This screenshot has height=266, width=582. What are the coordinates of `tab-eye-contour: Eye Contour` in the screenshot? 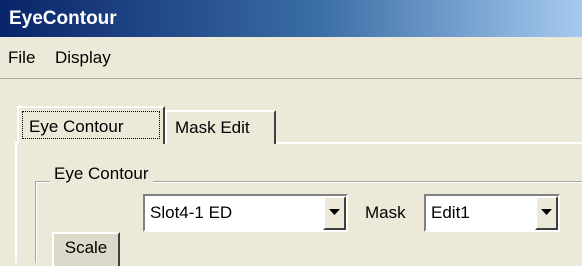 It's located at (91, 125).